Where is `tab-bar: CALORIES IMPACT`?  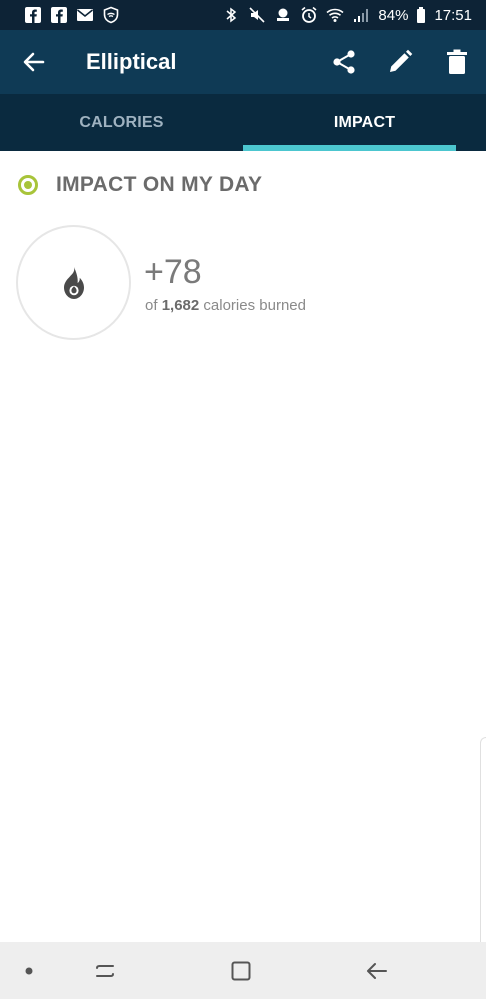 tab-bar: CALORIES IMPACT is located at coordinates (243, 122).